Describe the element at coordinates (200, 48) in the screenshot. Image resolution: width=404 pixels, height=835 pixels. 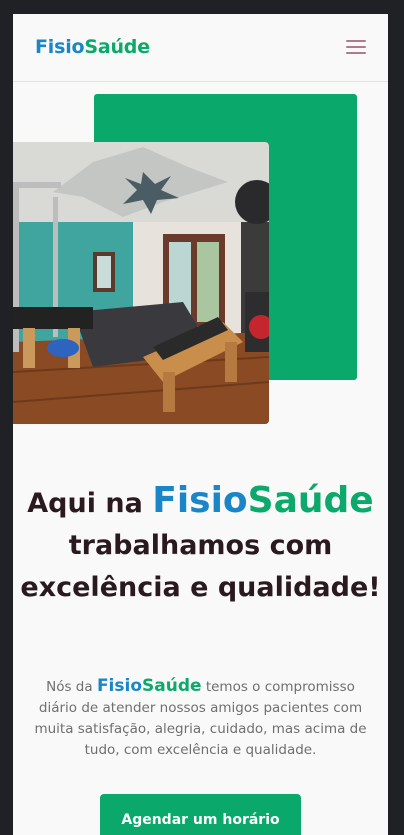
I see `navbar: FisioSaúde` at that location.